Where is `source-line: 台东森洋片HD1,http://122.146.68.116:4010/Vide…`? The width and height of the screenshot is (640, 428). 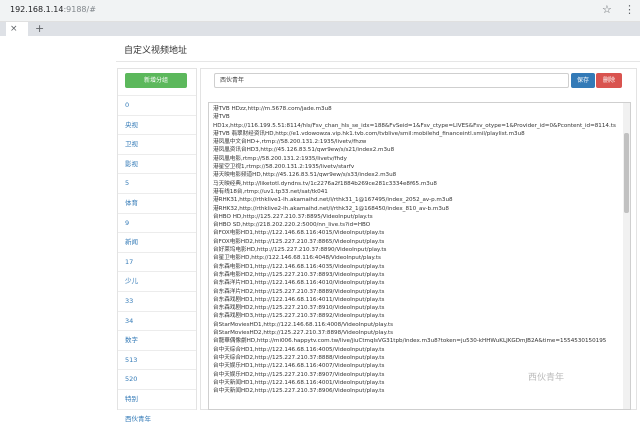
source-line: 台东森洋片HD1,http://122.146.68.116:4010/Vide… is located at coordinates (418, 283).